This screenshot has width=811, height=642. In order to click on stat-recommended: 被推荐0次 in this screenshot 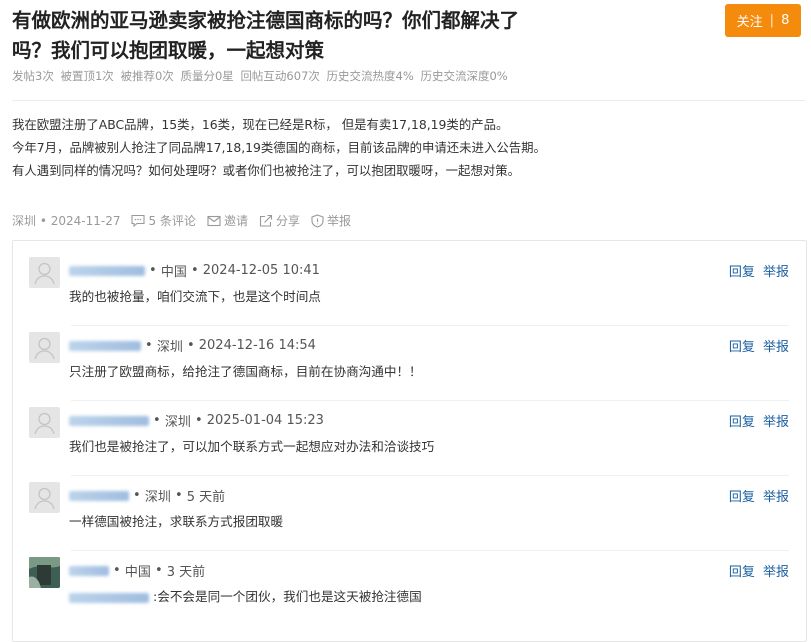, I will do `click(147, 76)`.